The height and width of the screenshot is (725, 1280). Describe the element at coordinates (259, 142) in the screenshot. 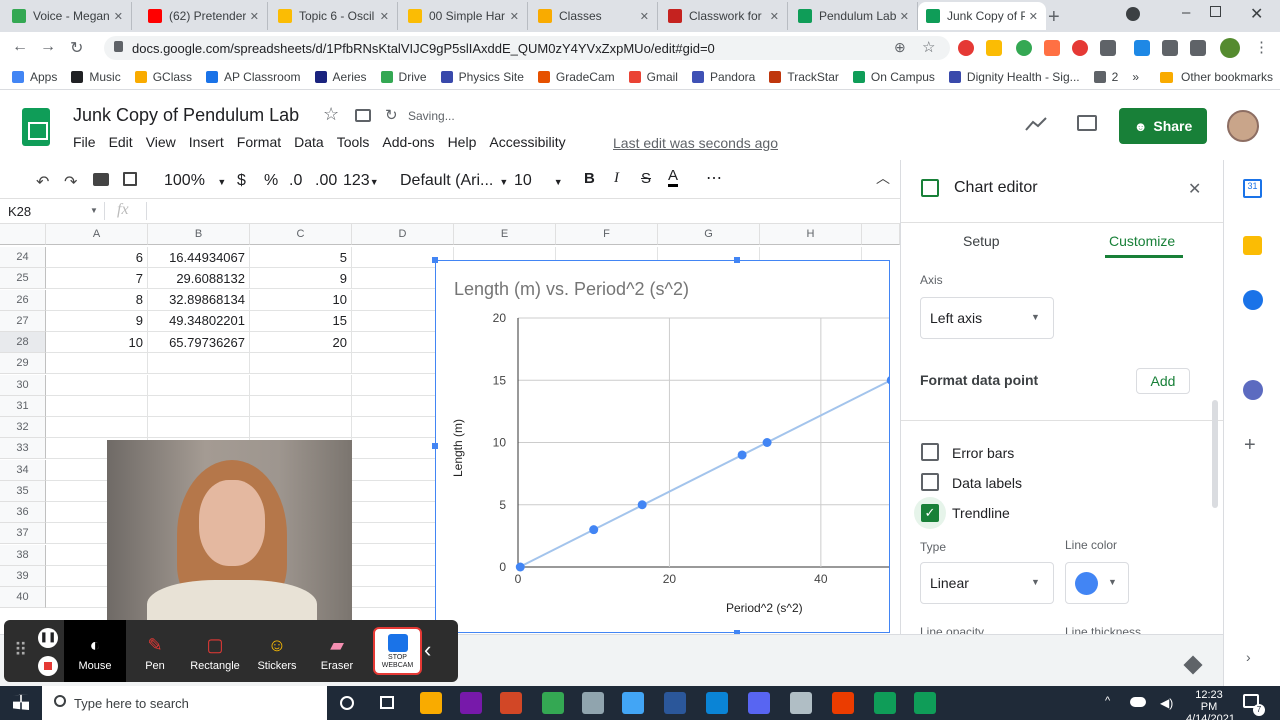

I see `menu-format: Format` at that location.